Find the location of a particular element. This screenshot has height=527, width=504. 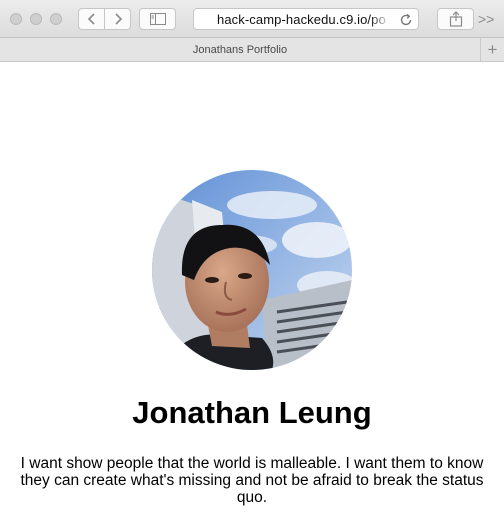

share-icon is located at coordinates (455, 19).